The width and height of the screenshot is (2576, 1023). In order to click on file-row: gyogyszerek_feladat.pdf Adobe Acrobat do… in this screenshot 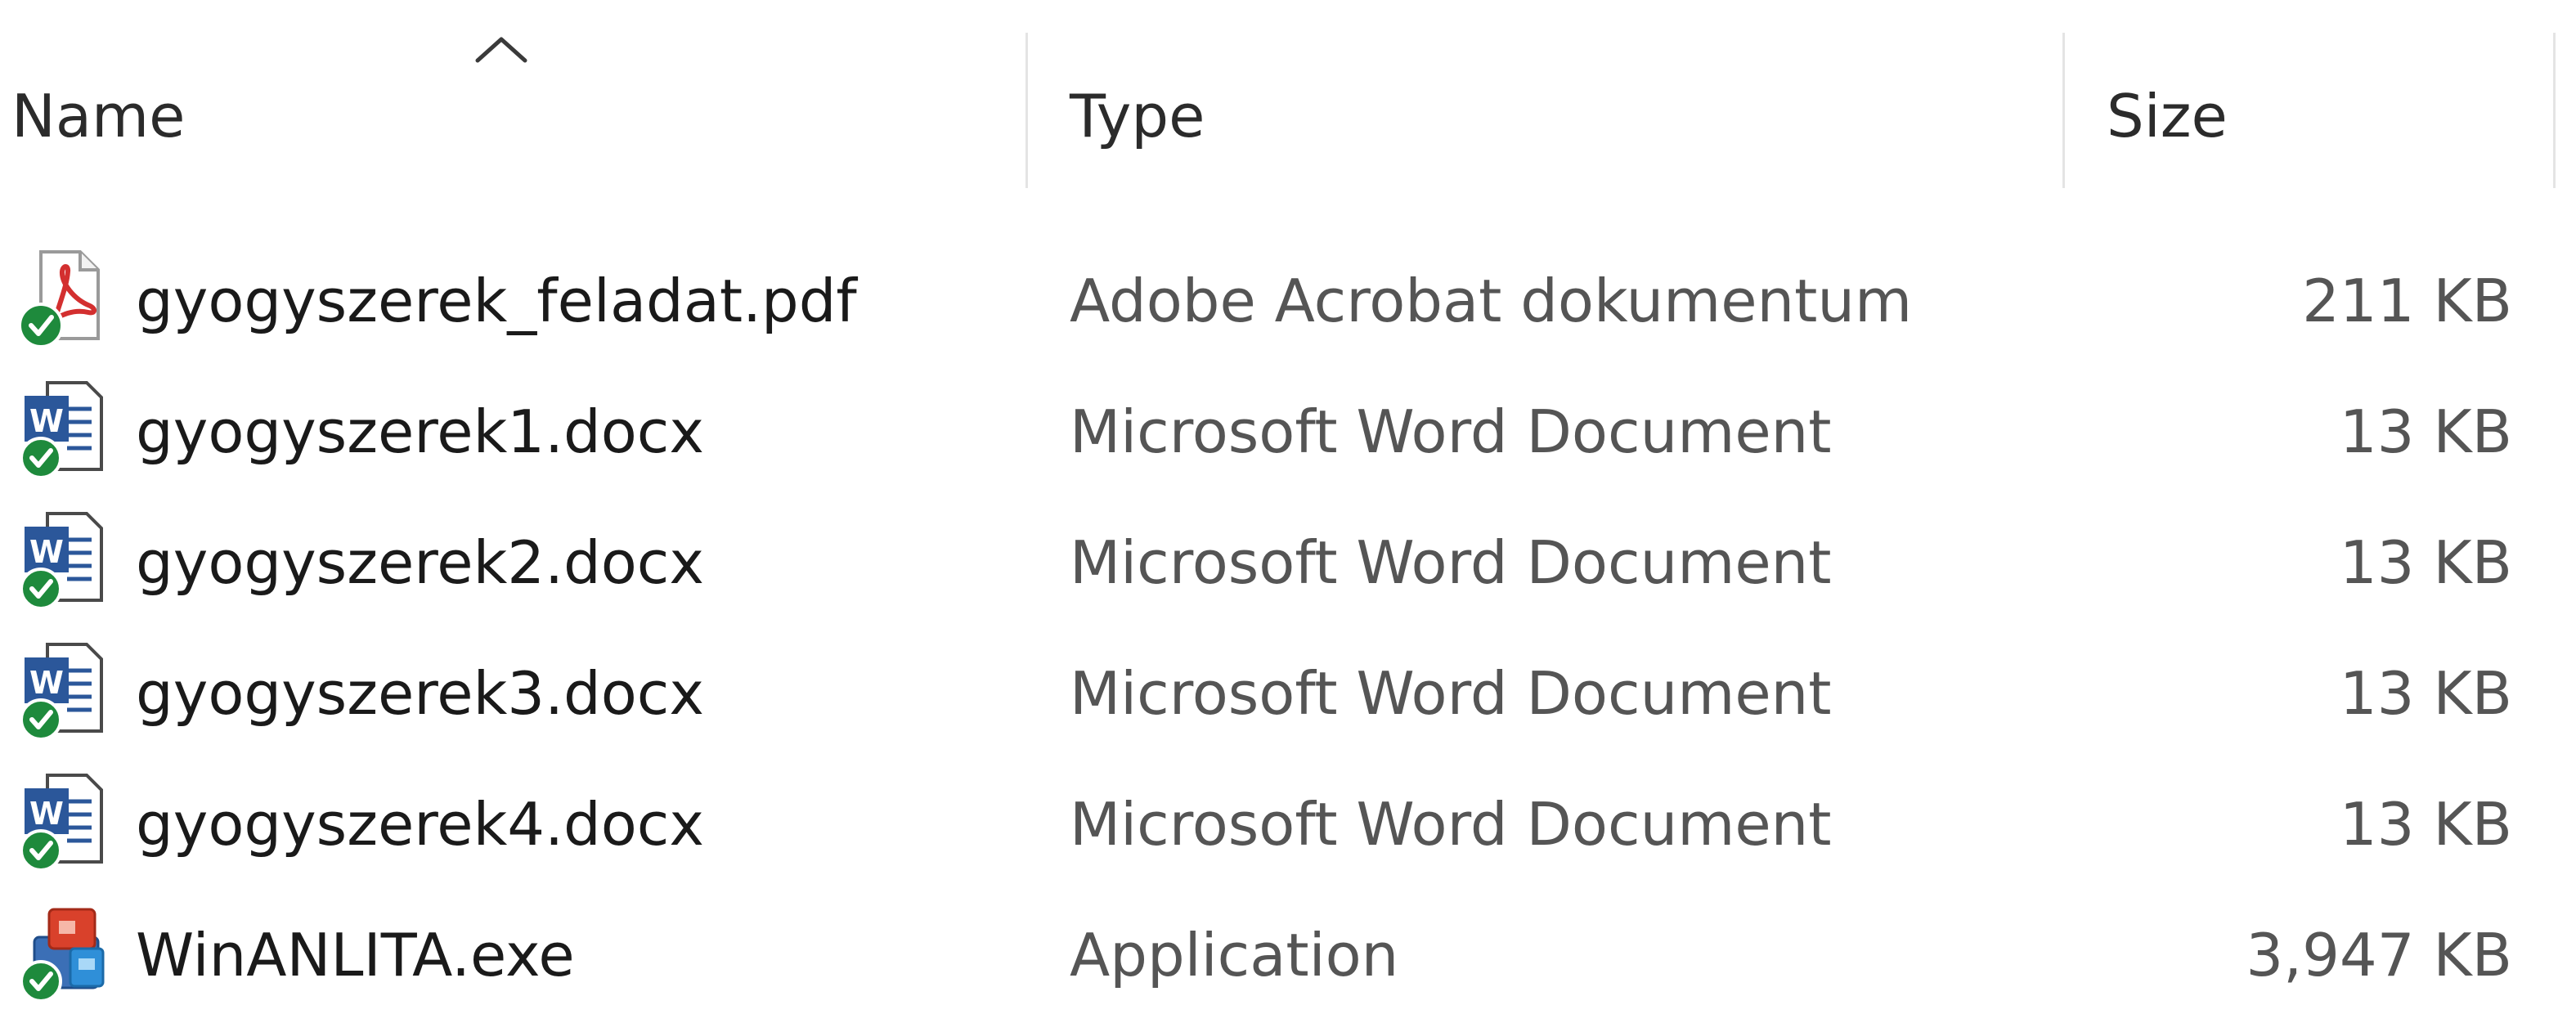, I will do `click(1288, 301)`.